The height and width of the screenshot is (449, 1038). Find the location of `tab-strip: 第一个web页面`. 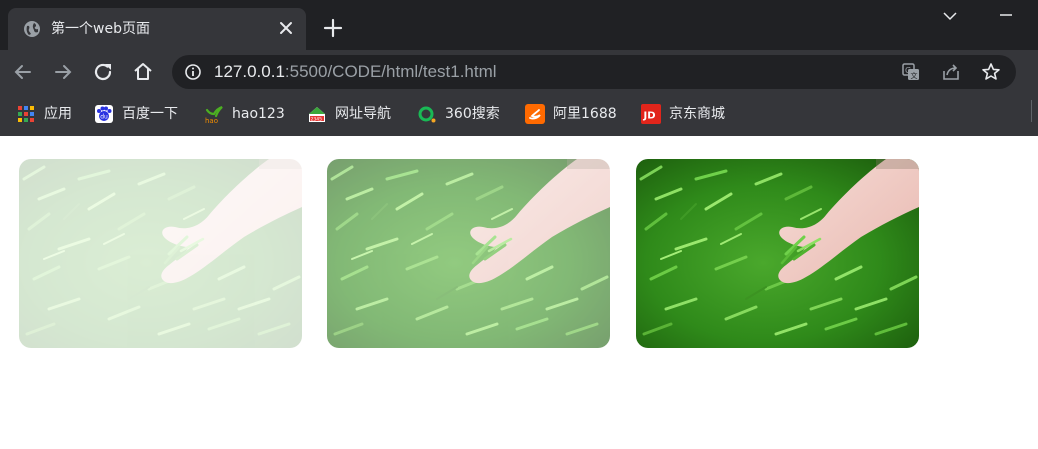

tab-strip: 第一个web页面 is located at coordinates (519, 25).